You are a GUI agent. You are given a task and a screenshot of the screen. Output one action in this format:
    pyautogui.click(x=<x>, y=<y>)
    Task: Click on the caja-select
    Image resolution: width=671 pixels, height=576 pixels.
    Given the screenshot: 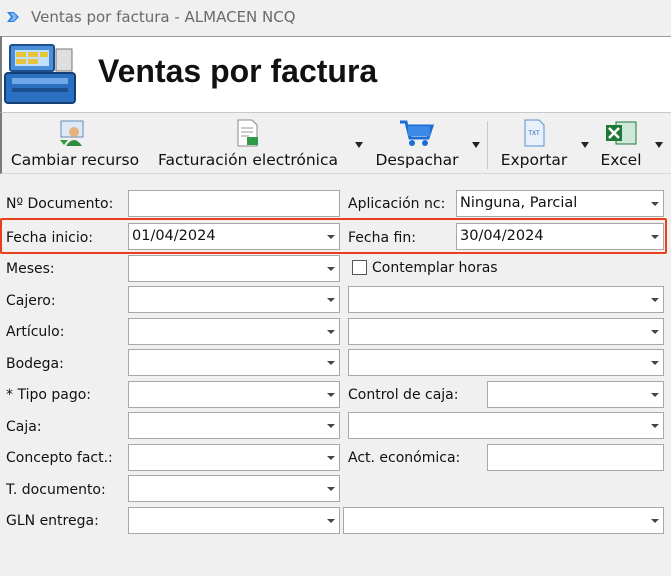 What is the action you would take?
    pyautogui.click(x=234, y=425)
    